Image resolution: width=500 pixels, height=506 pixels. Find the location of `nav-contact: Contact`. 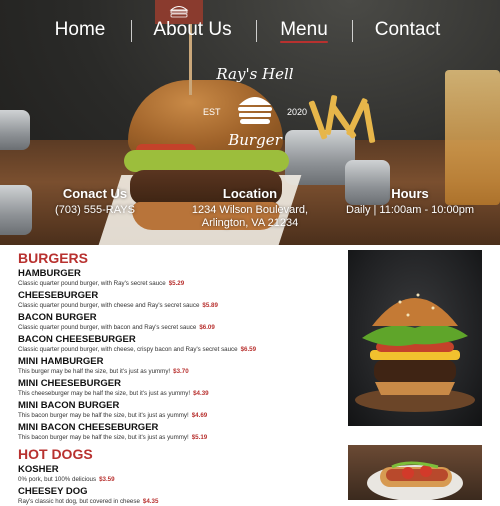

nav-contact: Contact is located at coordinates (407, 31).